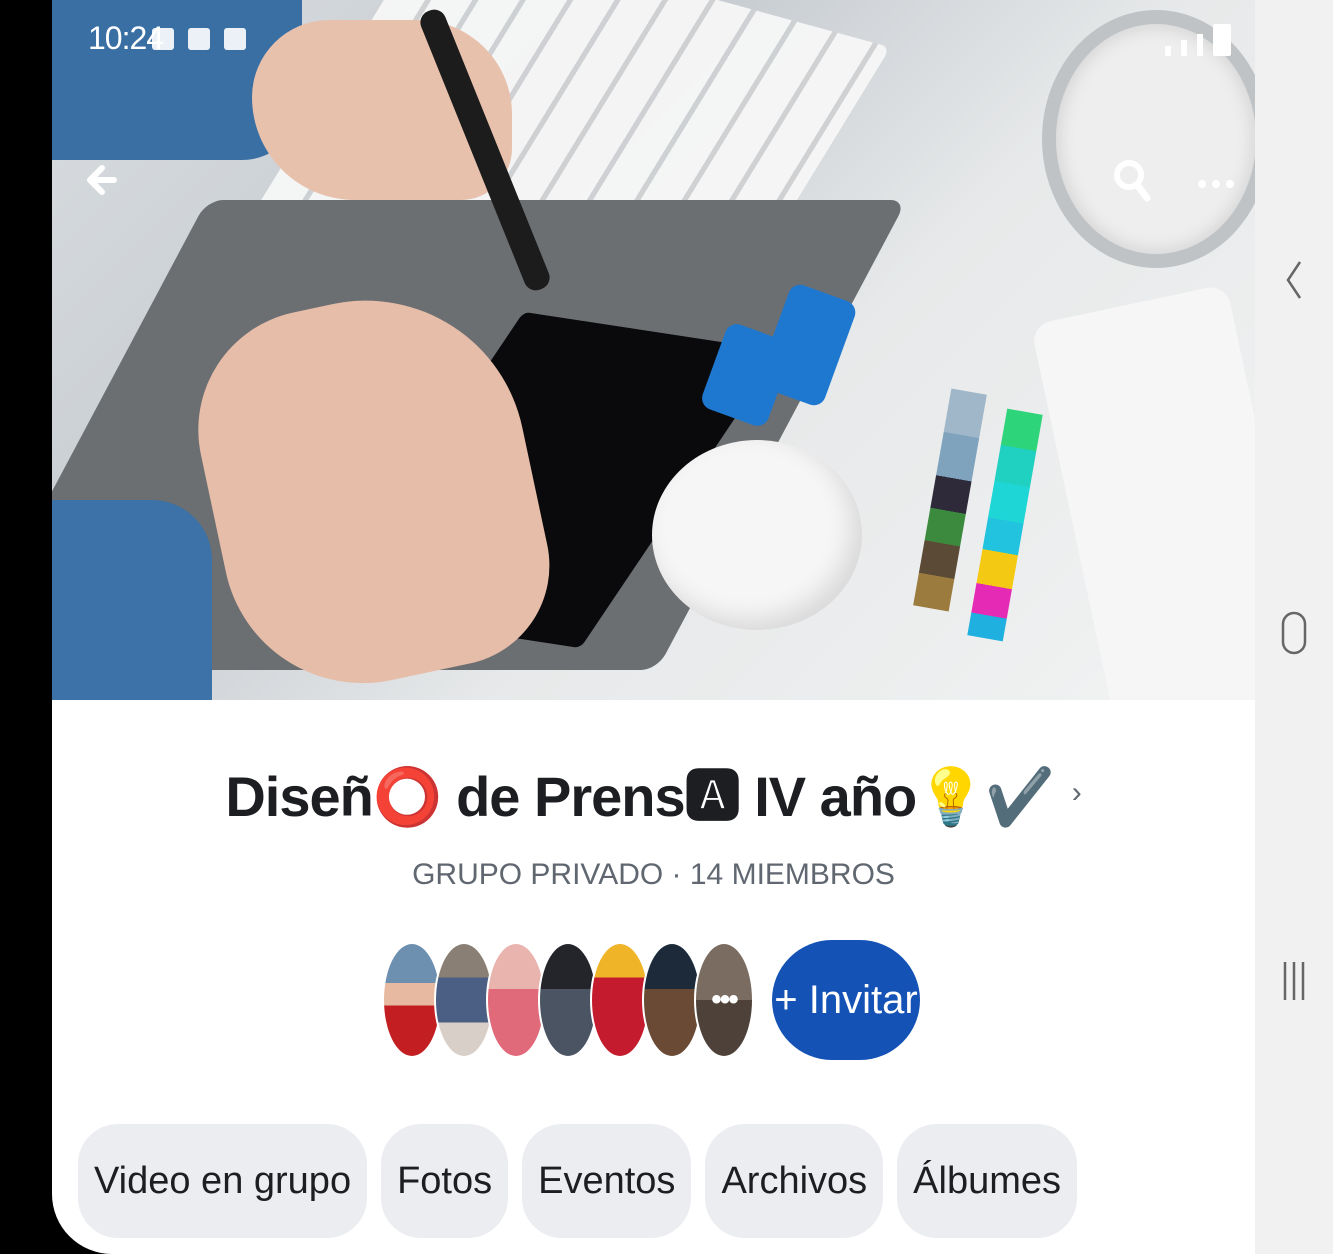  I want to click on group-title: Diseñ⭕ de Prens🅰 IV año💡✔️, so click(639, 796).